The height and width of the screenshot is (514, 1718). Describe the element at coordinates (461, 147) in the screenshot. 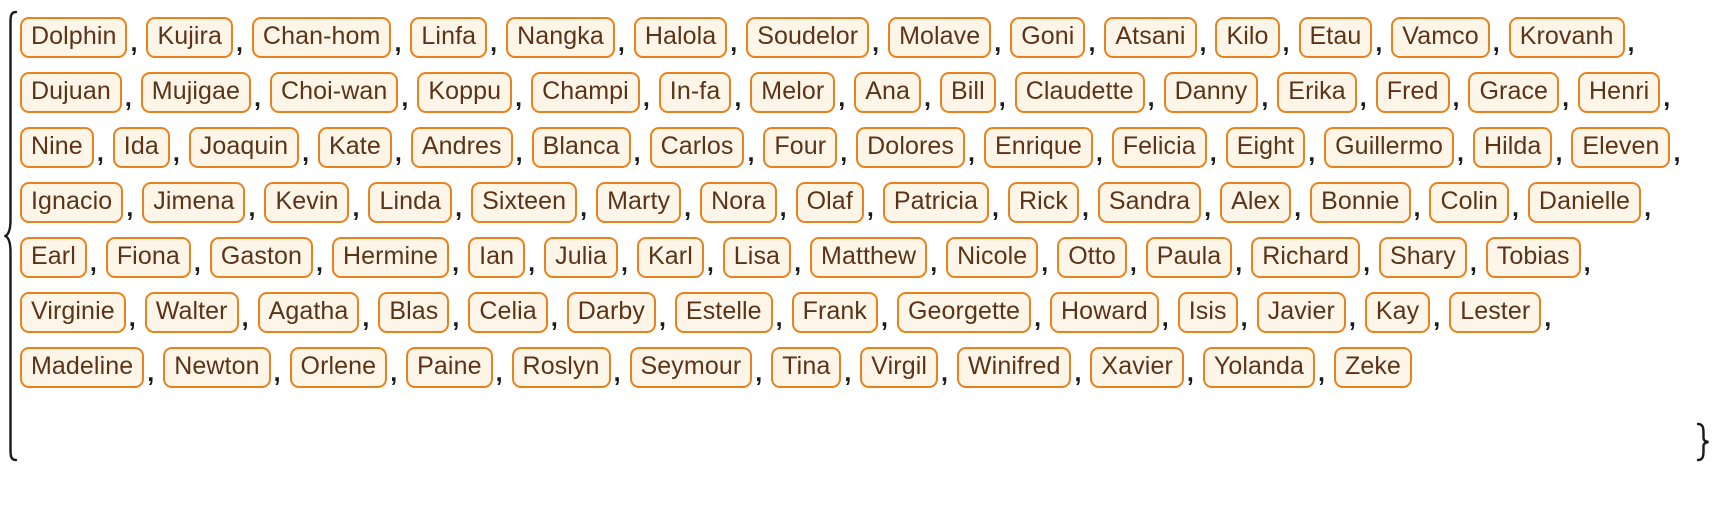

I see `name-pill: Andres` at that location.